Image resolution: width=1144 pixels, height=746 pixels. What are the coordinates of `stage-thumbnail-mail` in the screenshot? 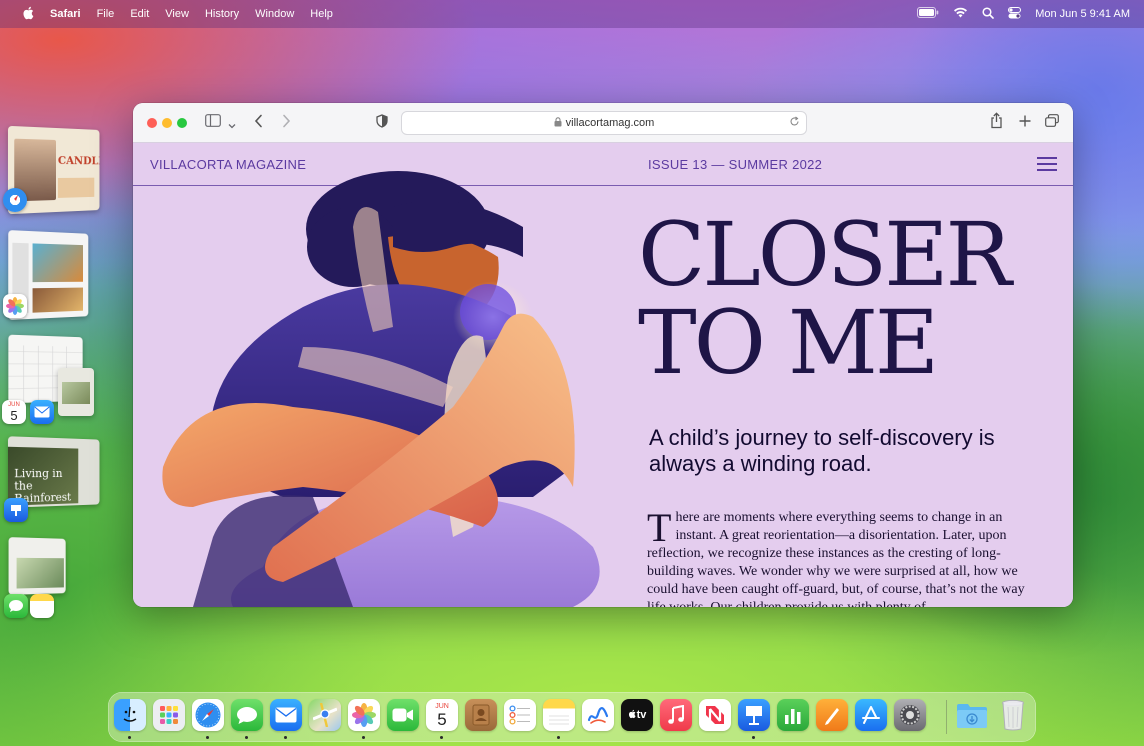 It's located at (76, 392).